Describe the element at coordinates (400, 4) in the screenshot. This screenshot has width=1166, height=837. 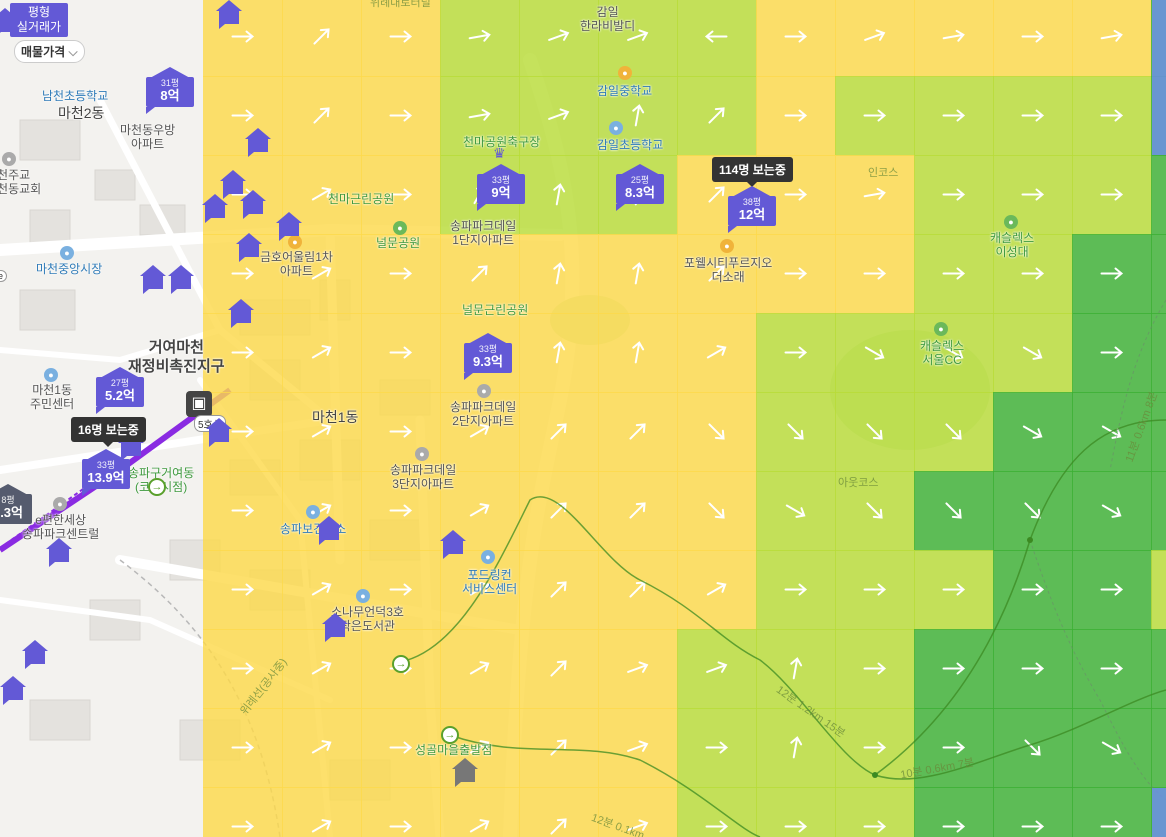
I see `label-tunnel: 위례대로터널` at that location.